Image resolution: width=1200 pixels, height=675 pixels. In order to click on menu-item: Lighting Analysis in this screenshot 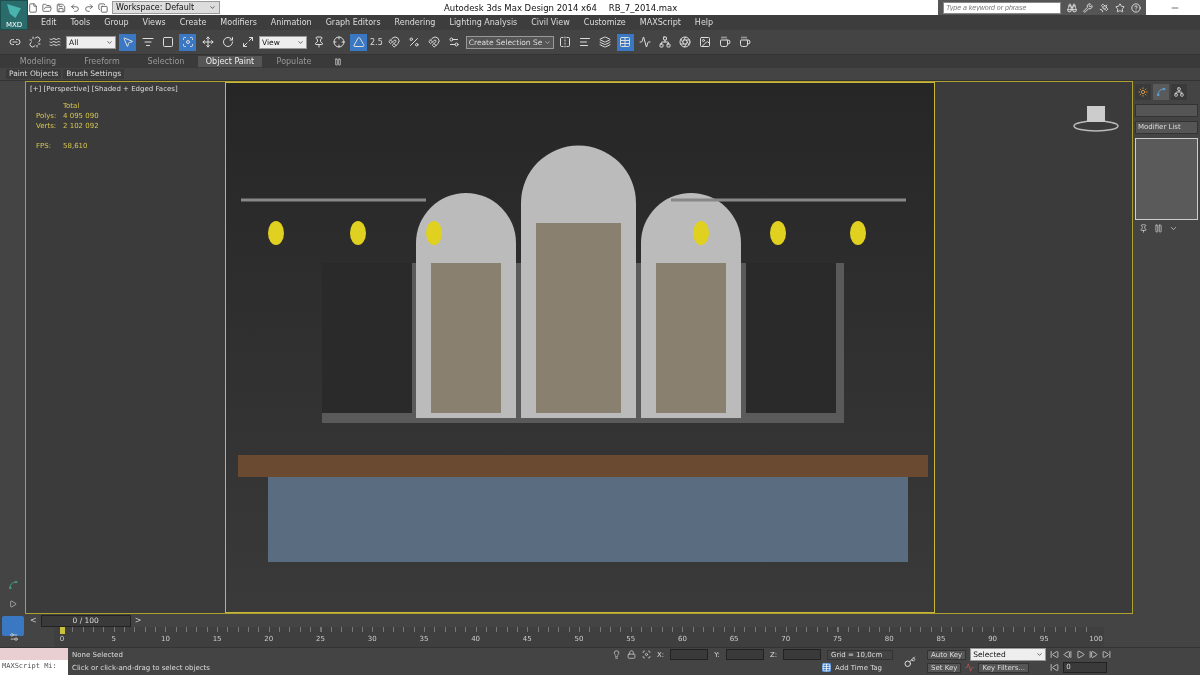, I will do `click(483, 22)`.